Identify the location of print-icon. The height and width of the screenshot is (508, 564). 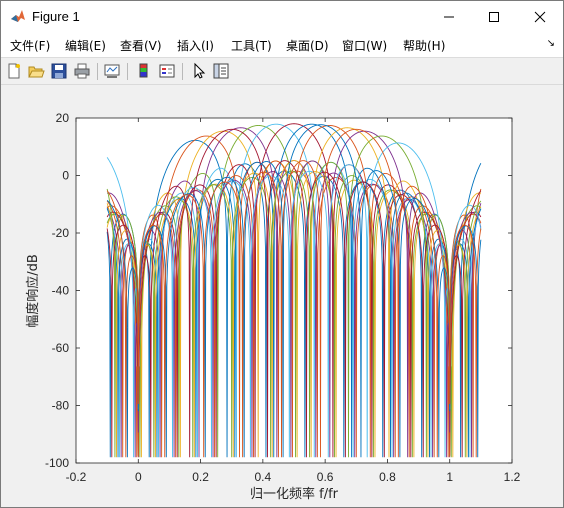
(82, 71).